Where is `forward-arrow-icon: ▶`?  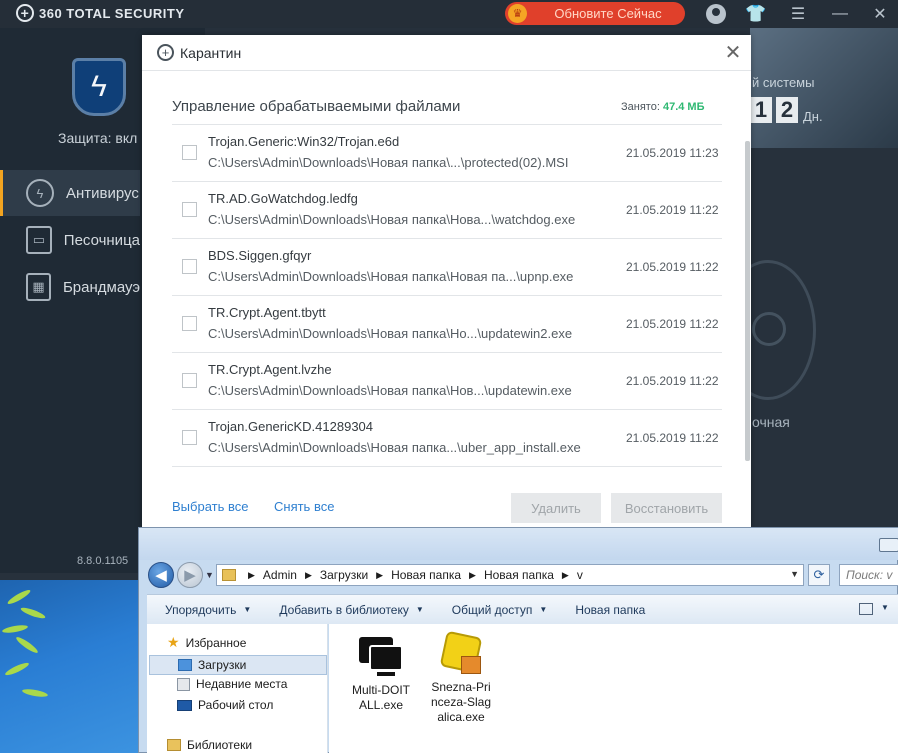
forward-arrow-icon: ▶ is located at coordinates (190, 575).